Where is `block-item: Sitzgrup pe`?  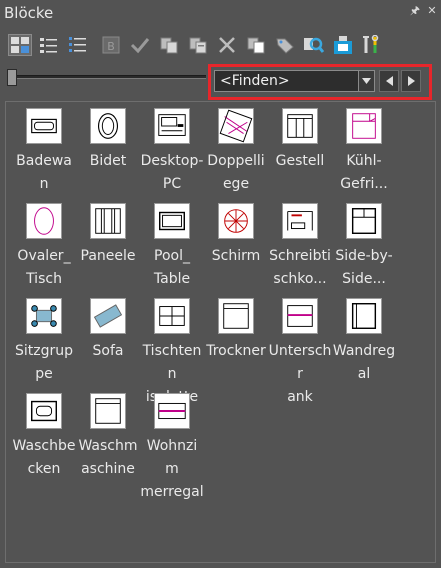
block-item: Sitzgrup pe is located at coordinates (44, 342).